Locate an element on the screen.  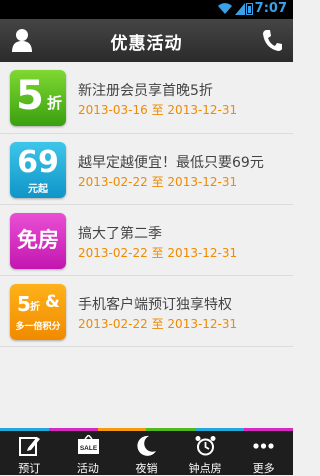
moon-icon is located at coordinates (147, 445).